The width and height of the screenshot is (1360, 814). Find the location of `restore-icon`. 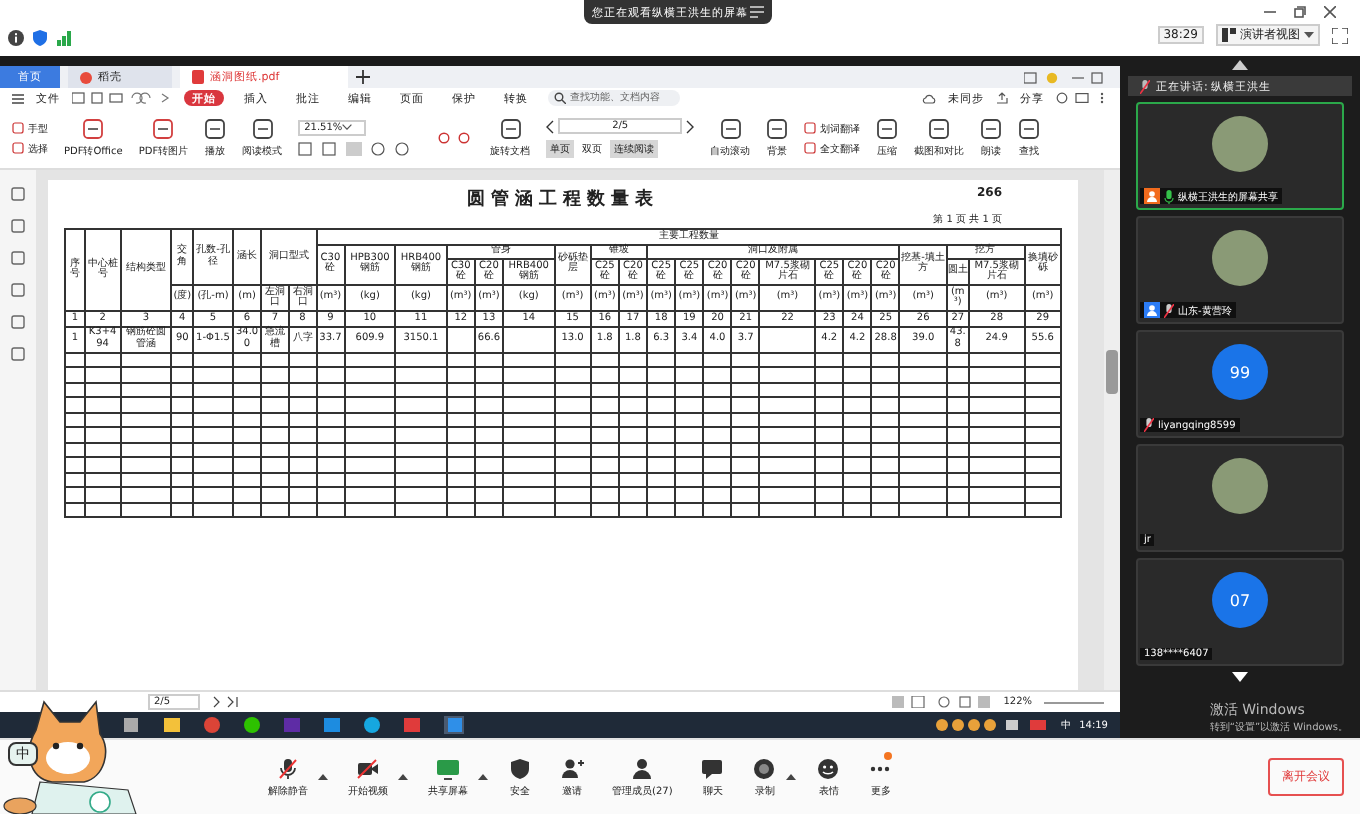

restore-icon is located at coordinates (1300, 12).